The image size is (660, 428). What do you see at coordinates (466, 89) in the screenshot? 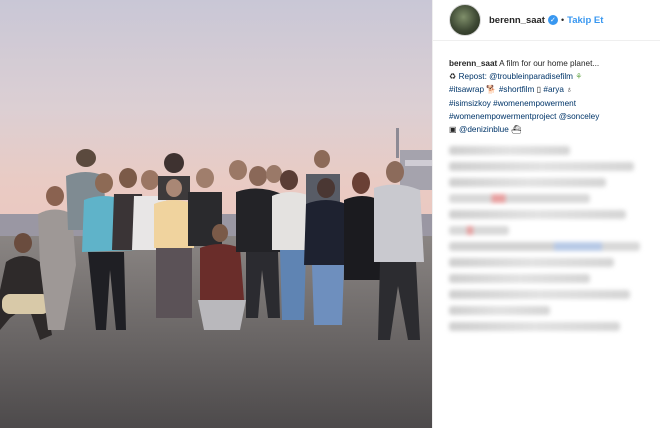
I see `hashtag-itsawrap: #itsawrap` at bounding box center [466, 89].